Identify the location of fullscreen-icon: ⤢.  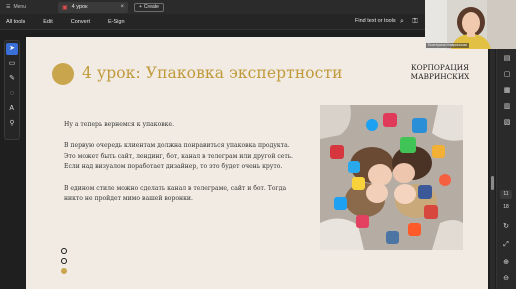
(506, 245).